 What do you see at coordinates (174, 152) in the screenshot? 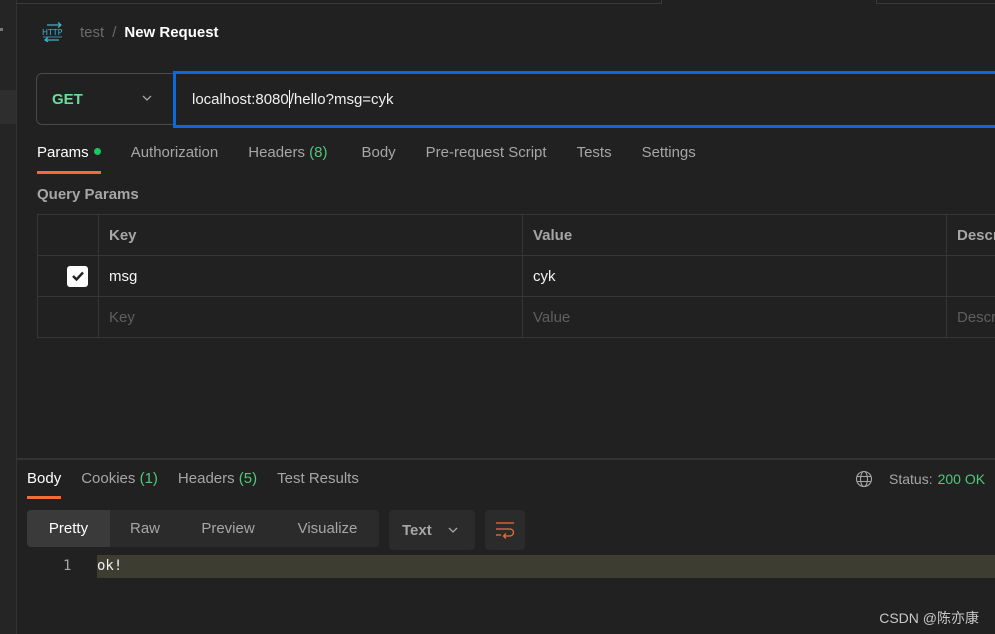
I see `tab-label: Authorization` at bounding box center [174, 152].